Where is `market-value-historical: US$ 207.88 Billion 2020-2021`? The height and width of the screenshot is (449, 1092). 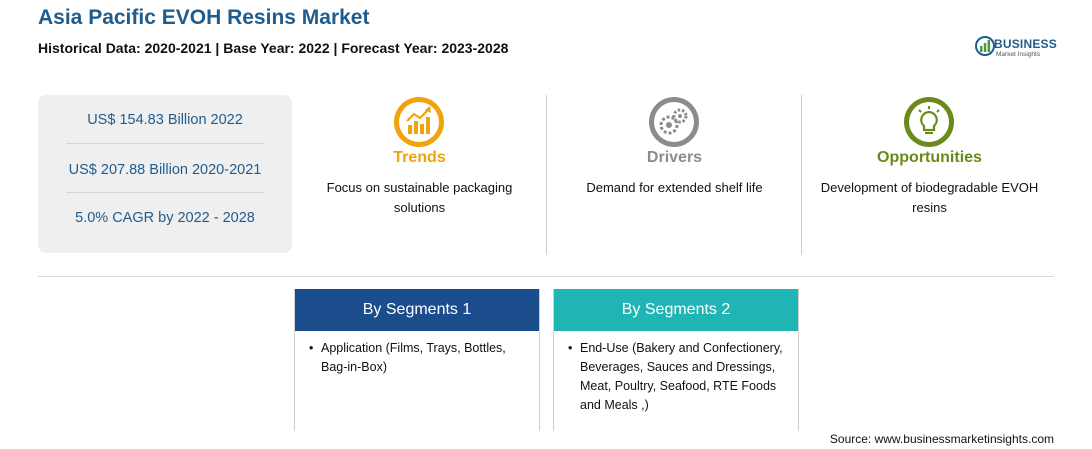
market-value-historical: US$ 207.88 Billion 2020-2021 is located at coordinates (165, 170).